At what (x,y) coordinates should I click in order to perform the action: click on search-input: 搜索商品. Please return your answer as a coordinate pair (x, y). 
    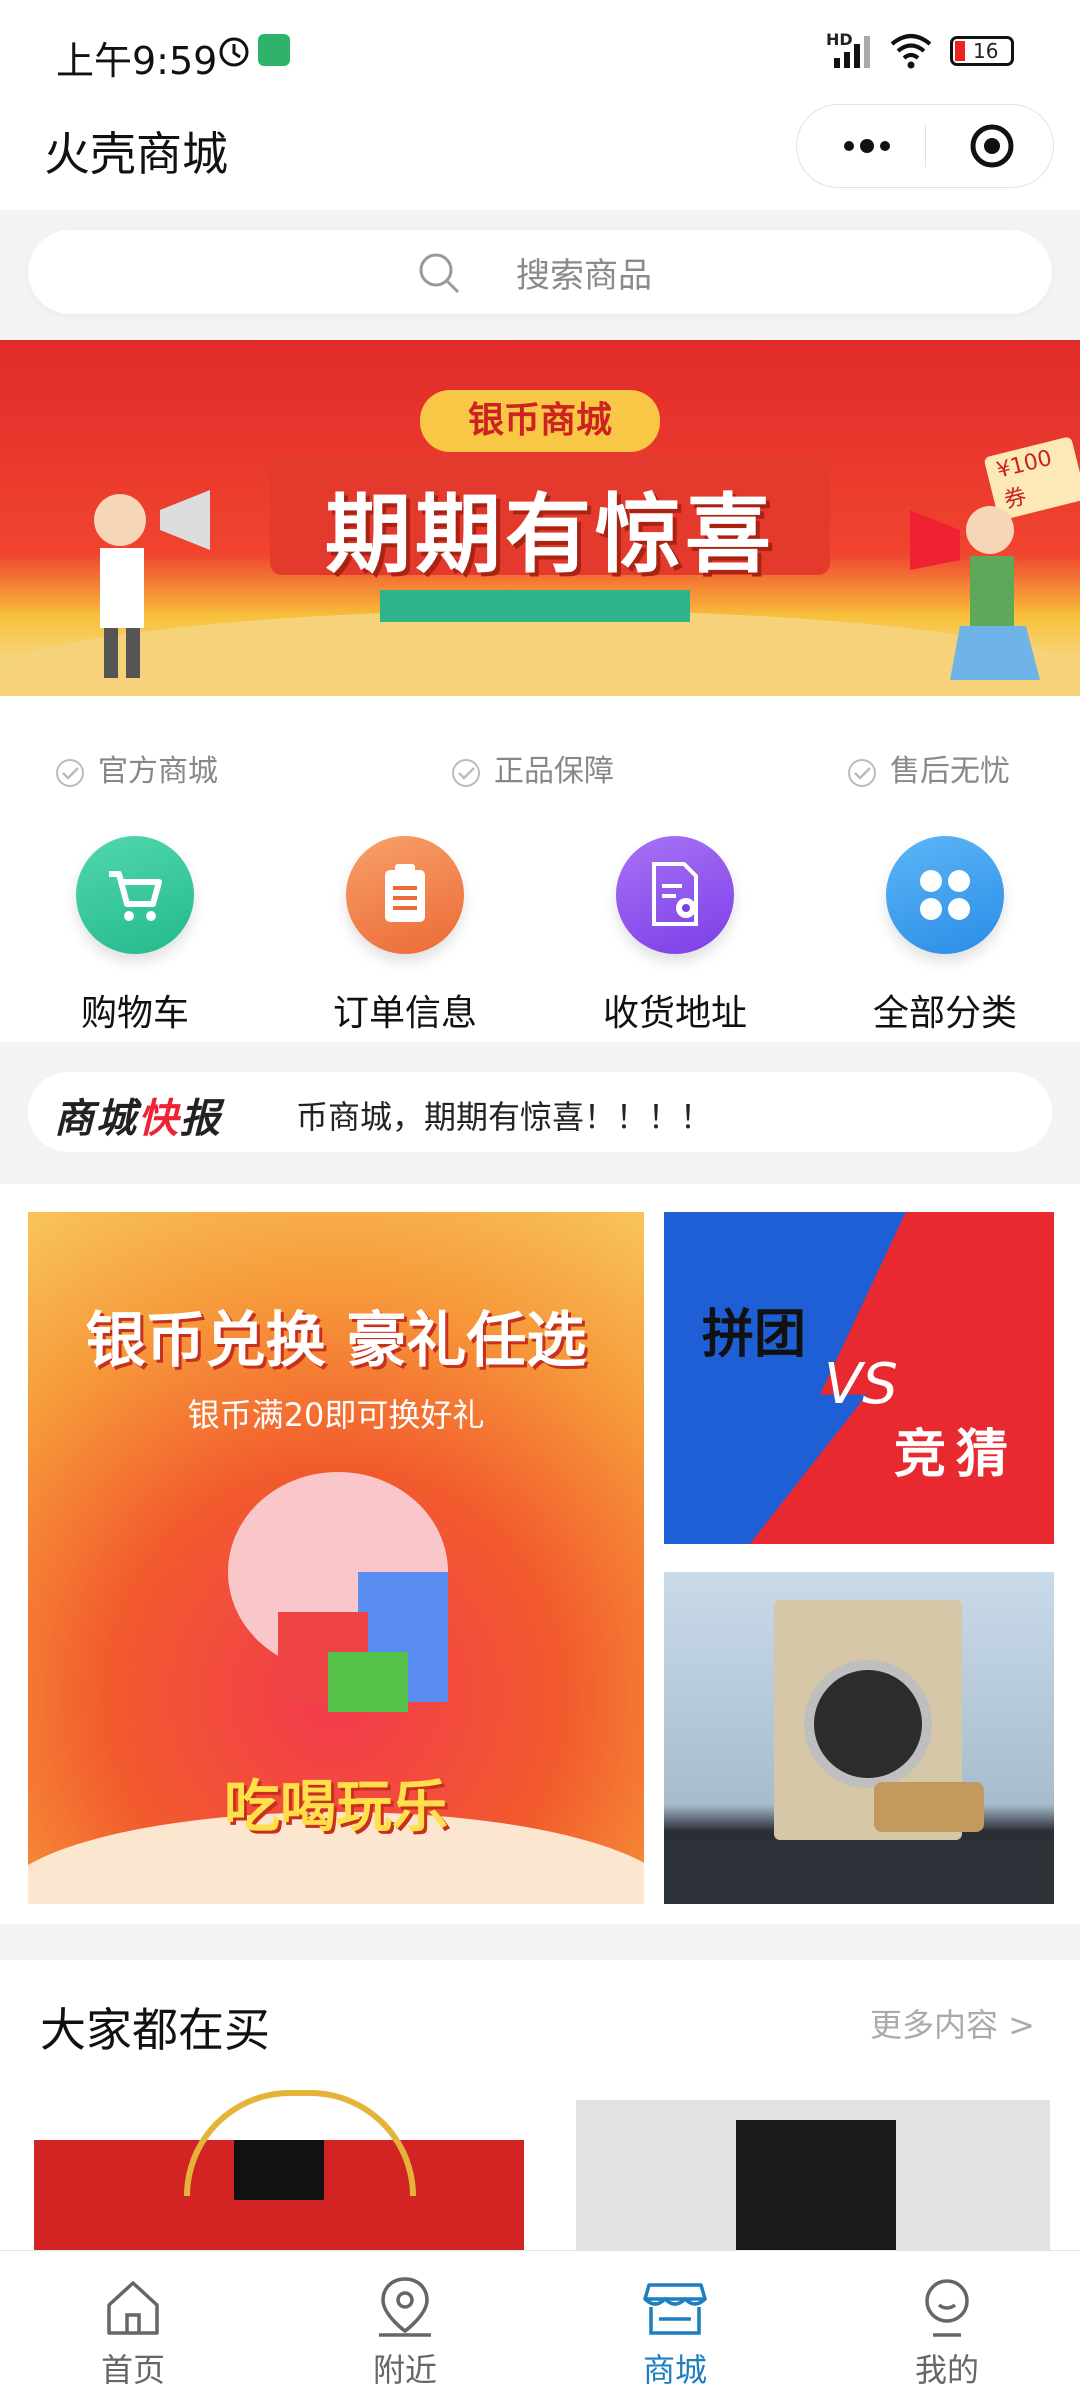
    Looking at the image, I should click on (540, 272).